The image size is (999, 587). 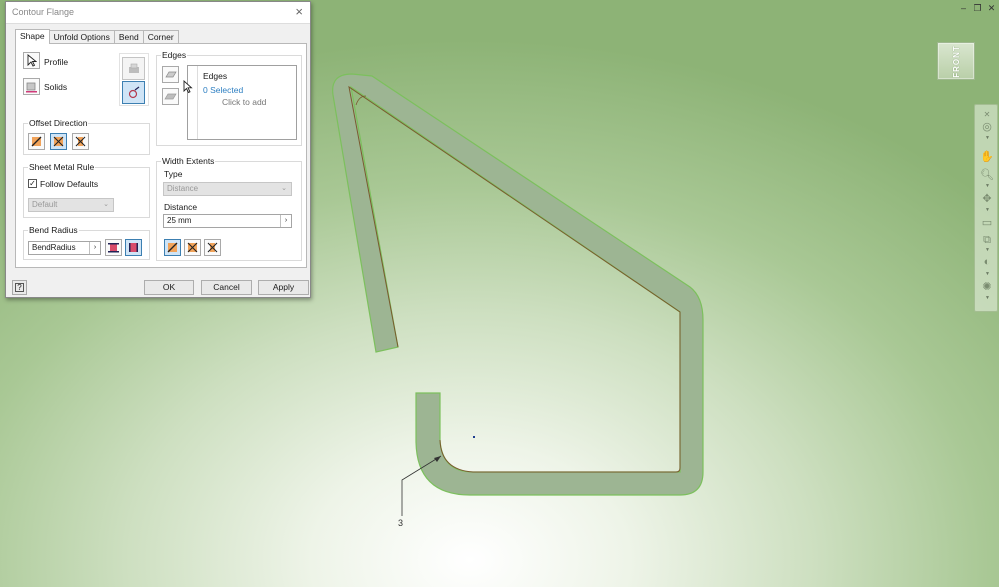 I want to click on edges-list-header: Edges, so click(x=215, y=76).